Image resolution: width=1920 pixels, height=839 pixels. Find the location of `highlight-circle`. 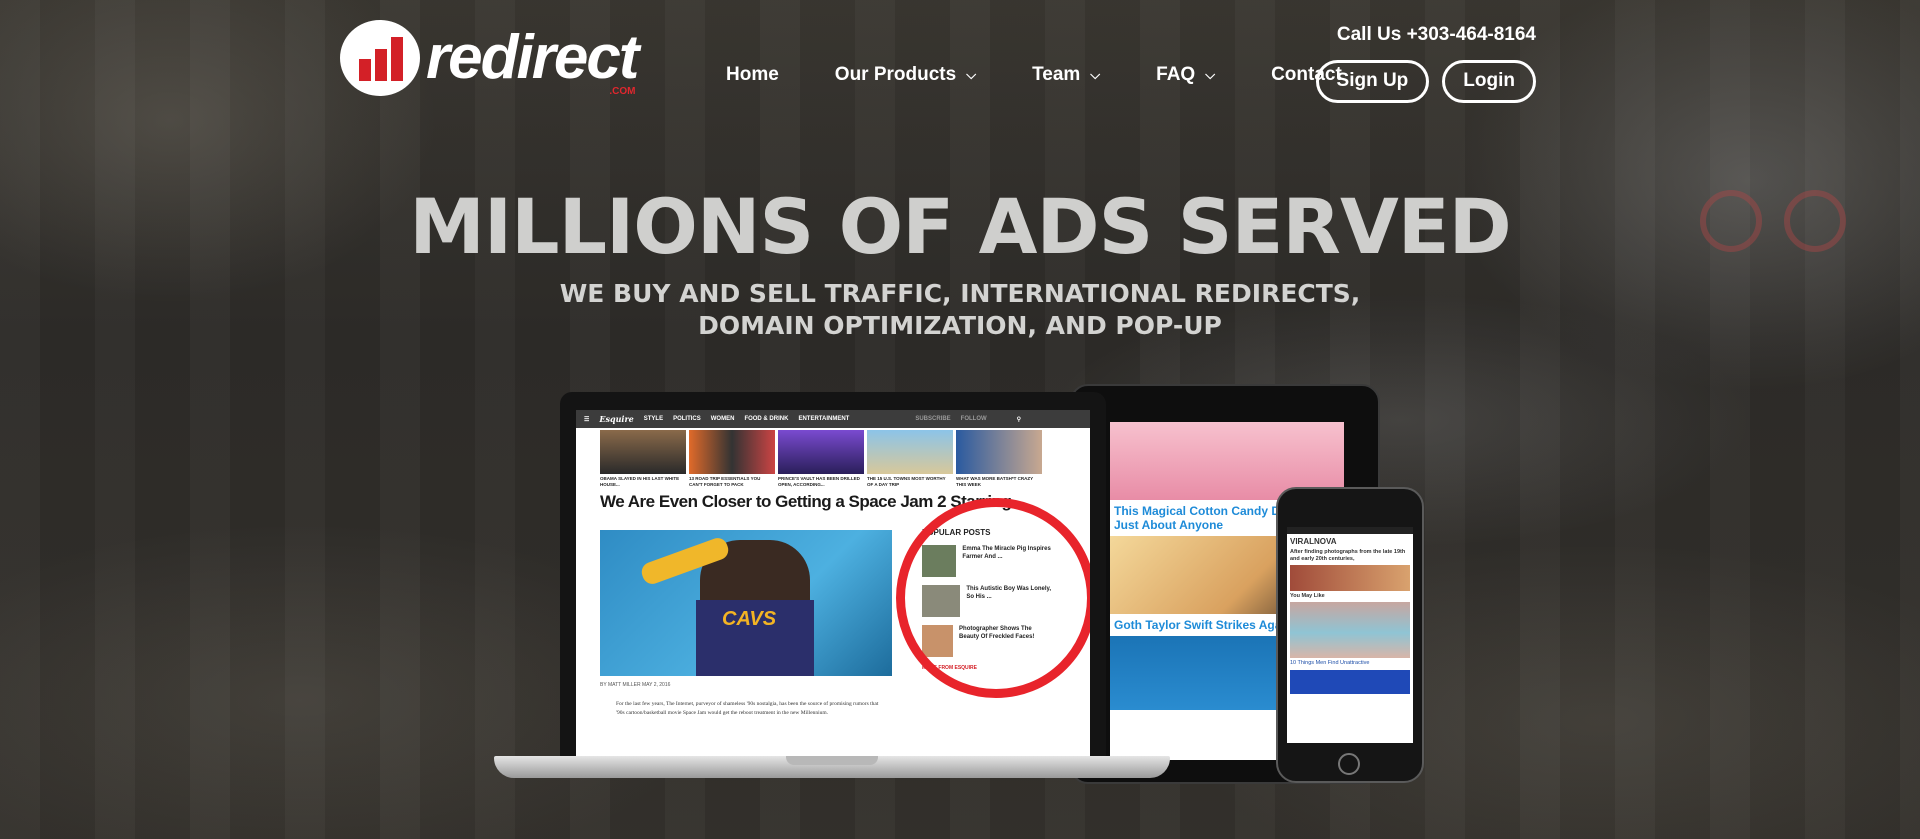

highlight-circle is located at coordinates (993, 598).